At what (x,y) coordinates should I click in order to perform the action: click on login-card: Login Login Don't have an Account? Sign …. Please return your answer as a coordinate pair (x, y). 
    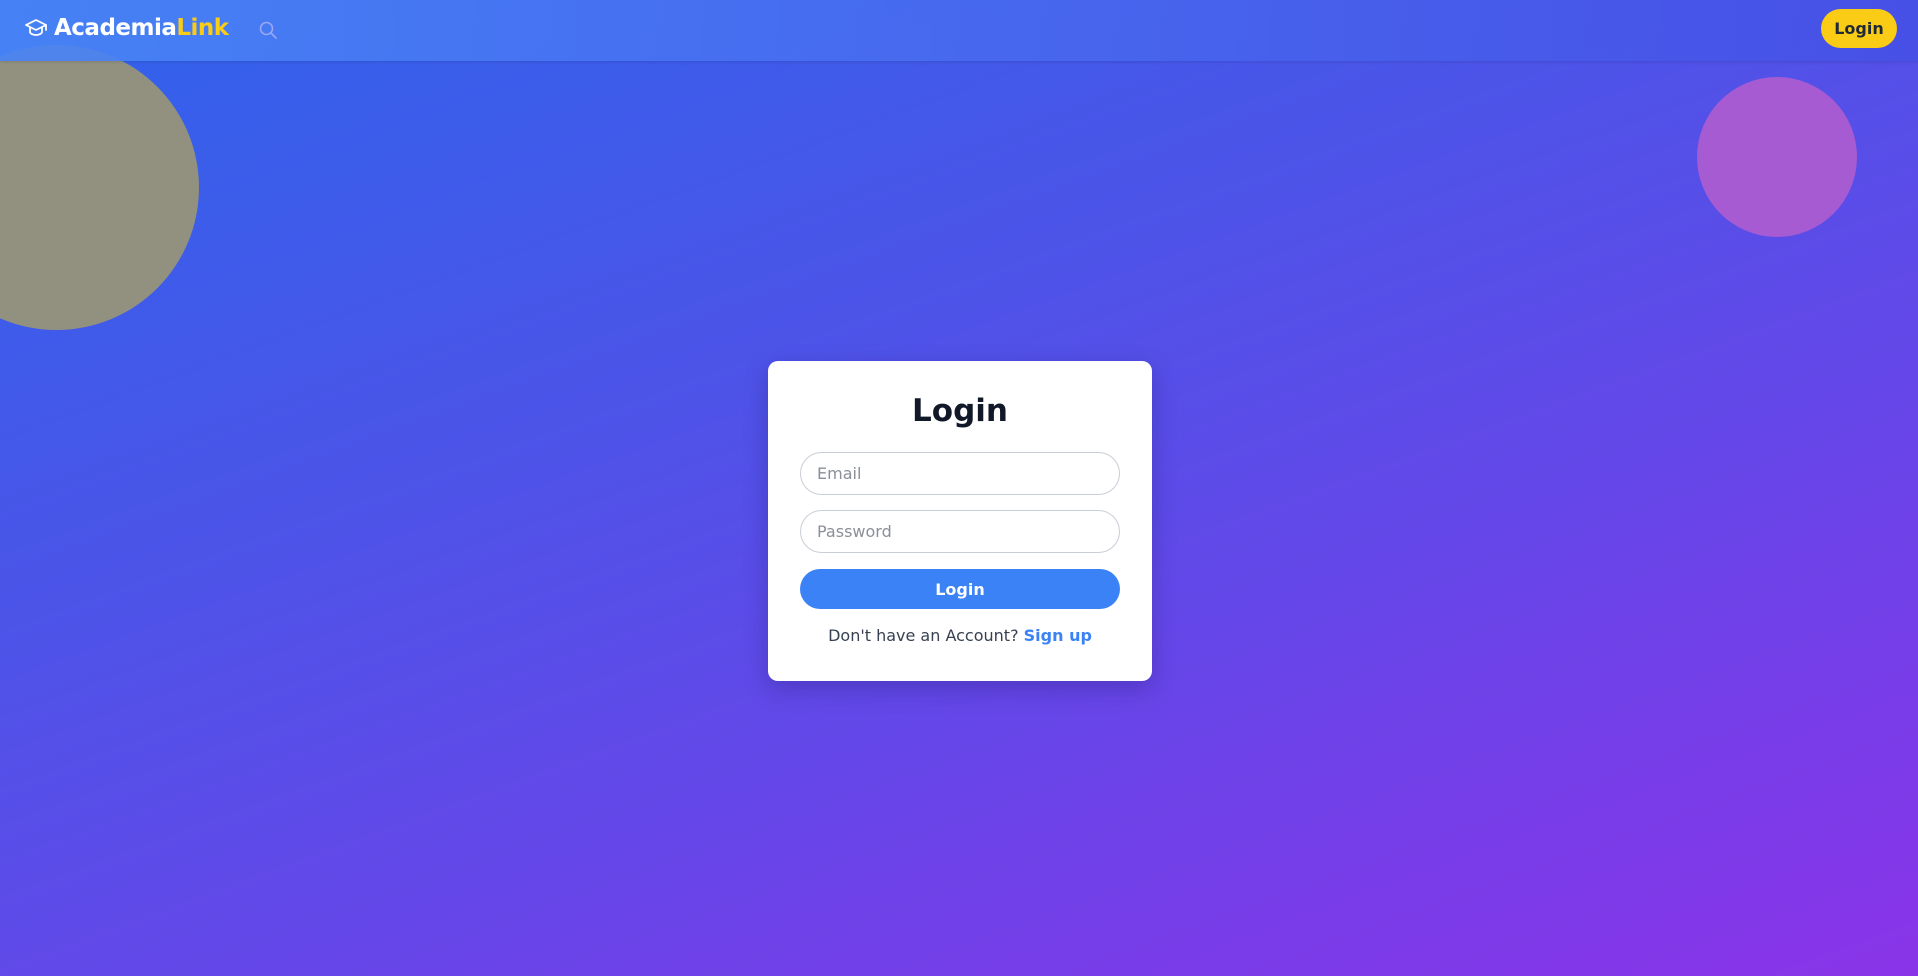
    Looking at the image, I should click on (960, 521).